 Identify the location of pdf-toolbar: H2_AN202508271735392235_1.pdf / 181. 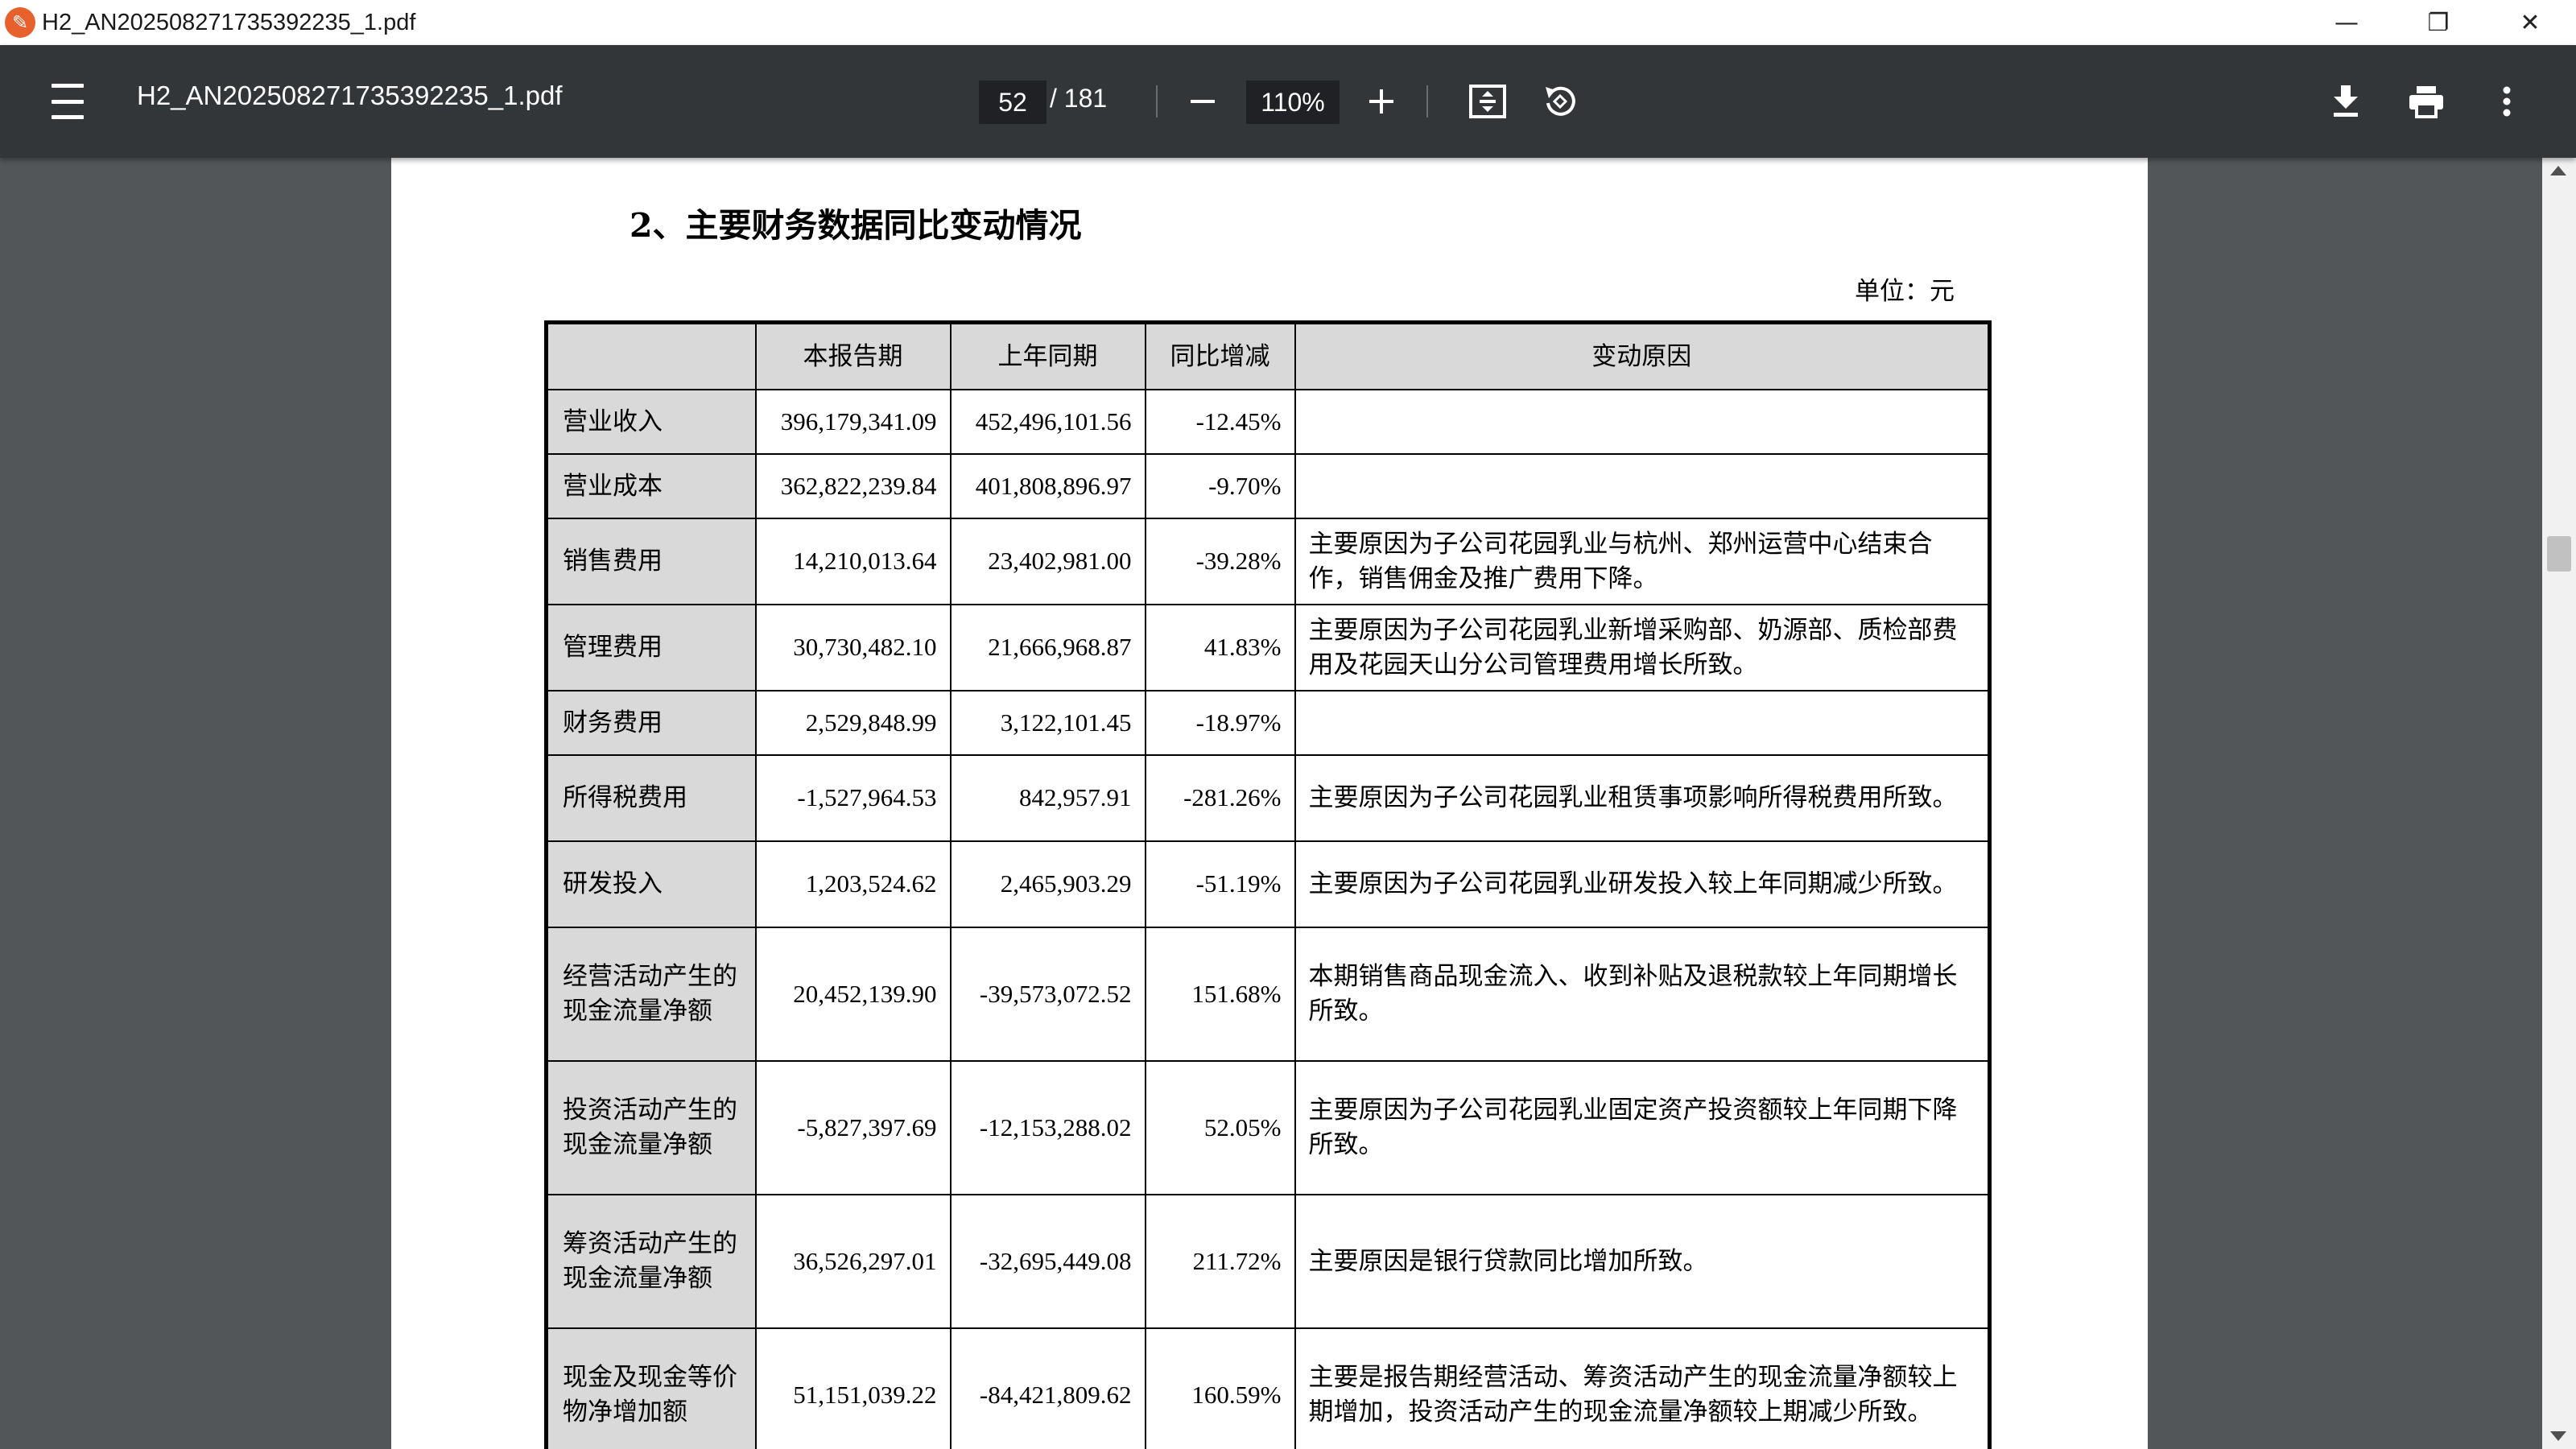
(1288, 101).